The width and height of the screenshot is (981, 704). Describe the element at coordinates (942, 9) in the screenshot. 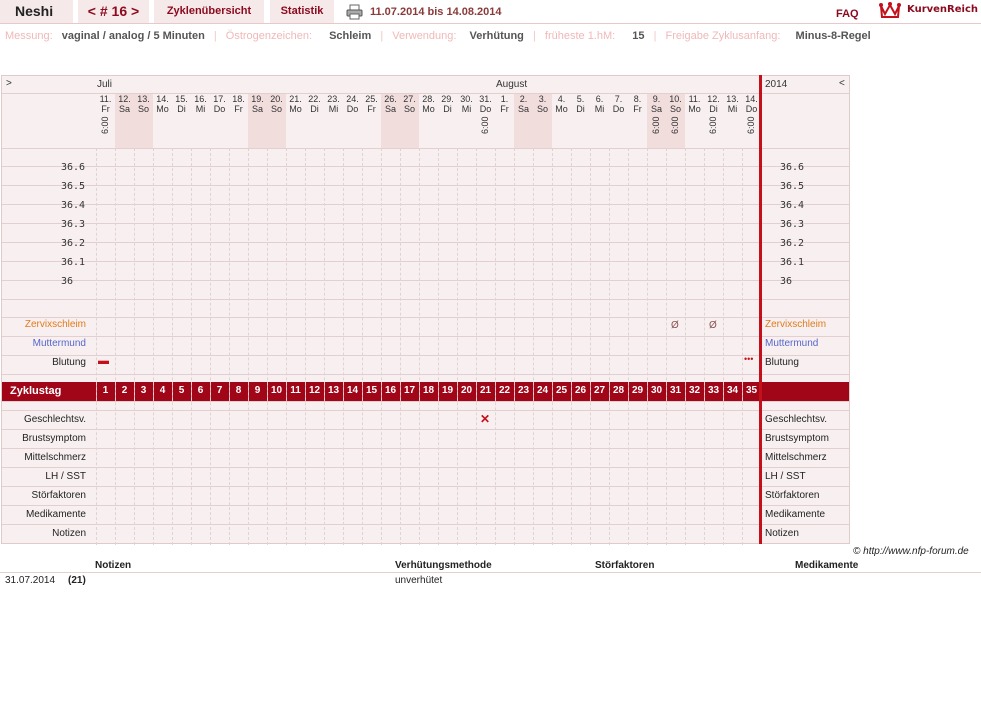

I see `brand-logo: KurvenReich` at that location.